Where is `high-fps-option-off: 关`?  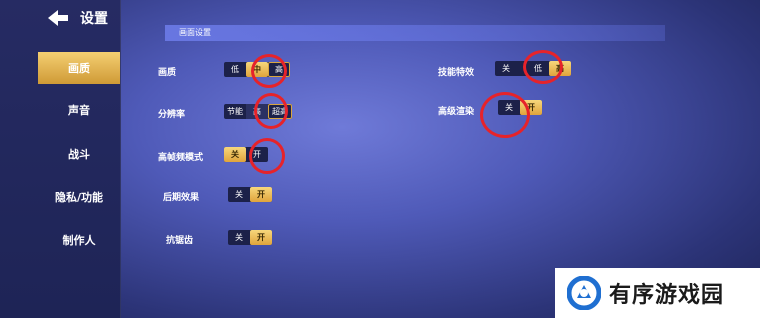
high-fps-option-off: 关 is located at coordinates (235, 154).